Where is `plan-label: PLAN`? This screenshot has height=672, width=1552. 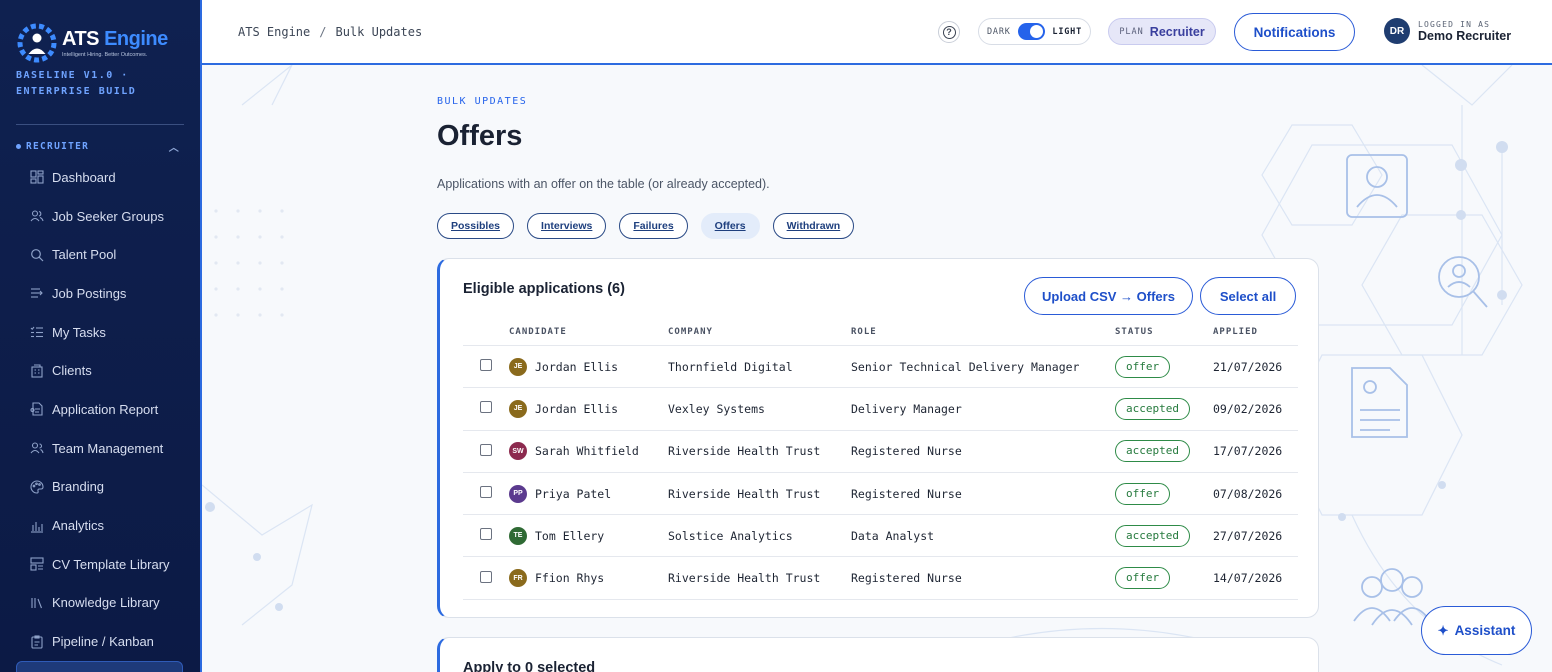 plan-label: PLAN is located at coordinates (1131, 31).